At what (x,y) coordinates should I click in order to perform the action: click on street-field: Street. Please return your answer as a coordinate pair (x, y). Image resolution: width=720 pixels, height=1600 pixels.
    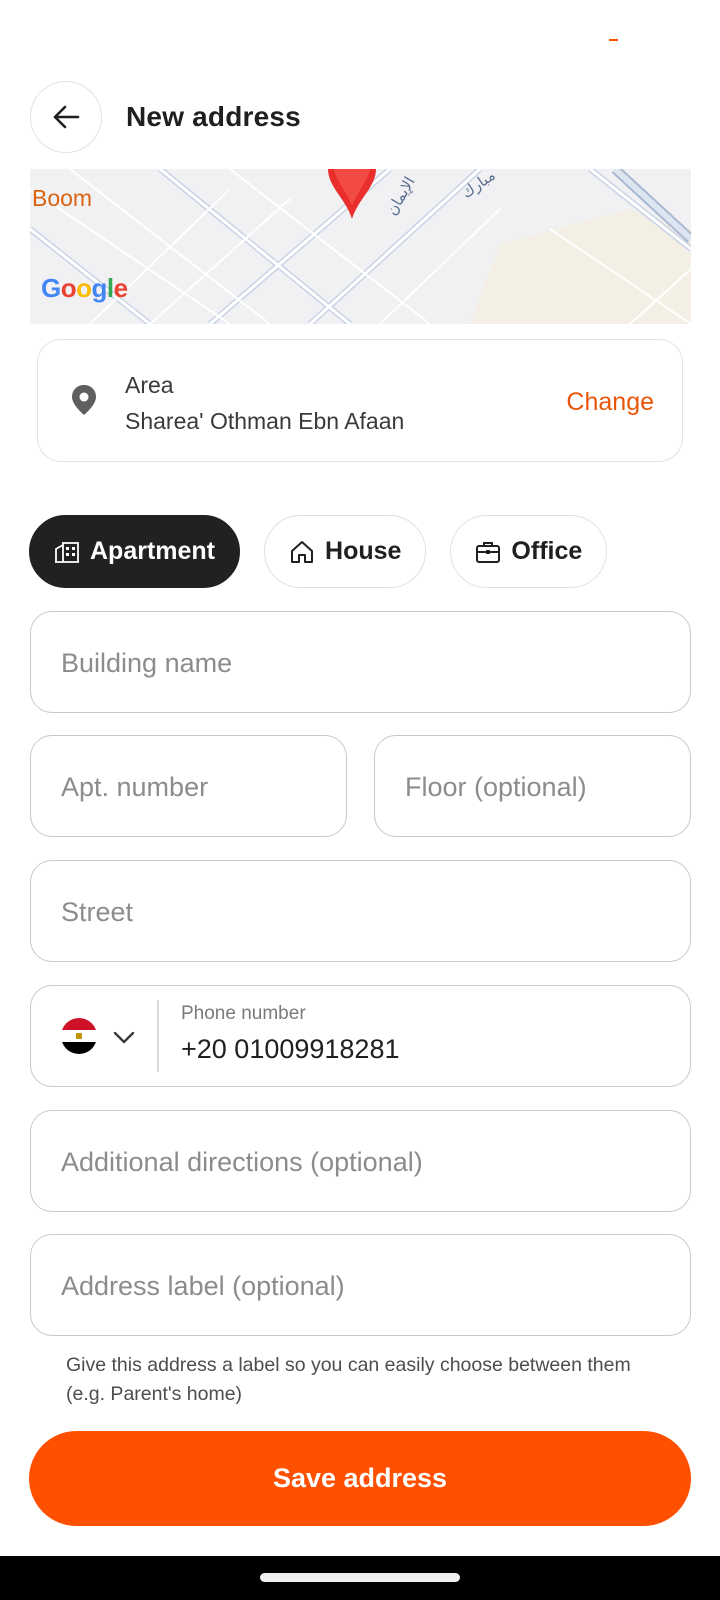
    Looking at the image, I should click on (360, 911).